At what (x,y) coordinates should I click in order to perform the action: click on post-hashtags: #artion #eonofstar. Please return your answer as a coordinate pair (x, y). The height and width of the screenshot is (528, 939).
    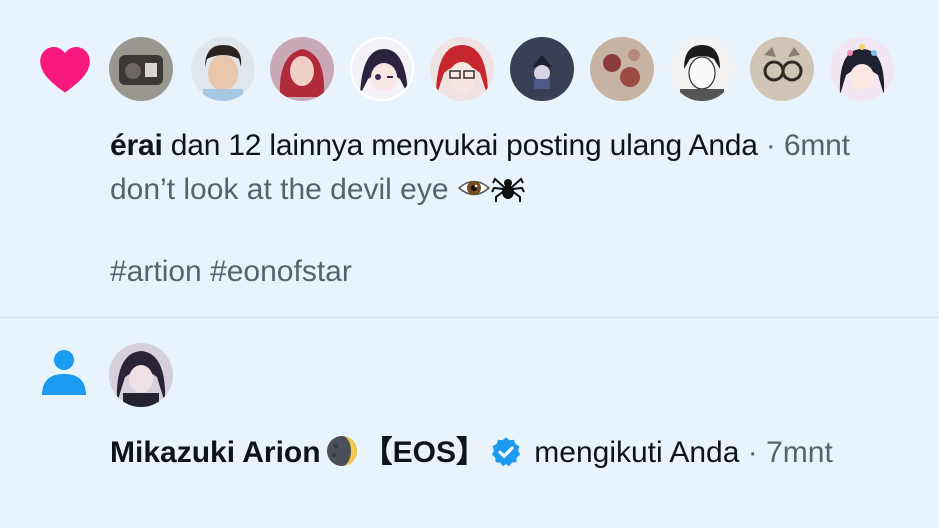
    Looking at the image, I should click on (231, 272).